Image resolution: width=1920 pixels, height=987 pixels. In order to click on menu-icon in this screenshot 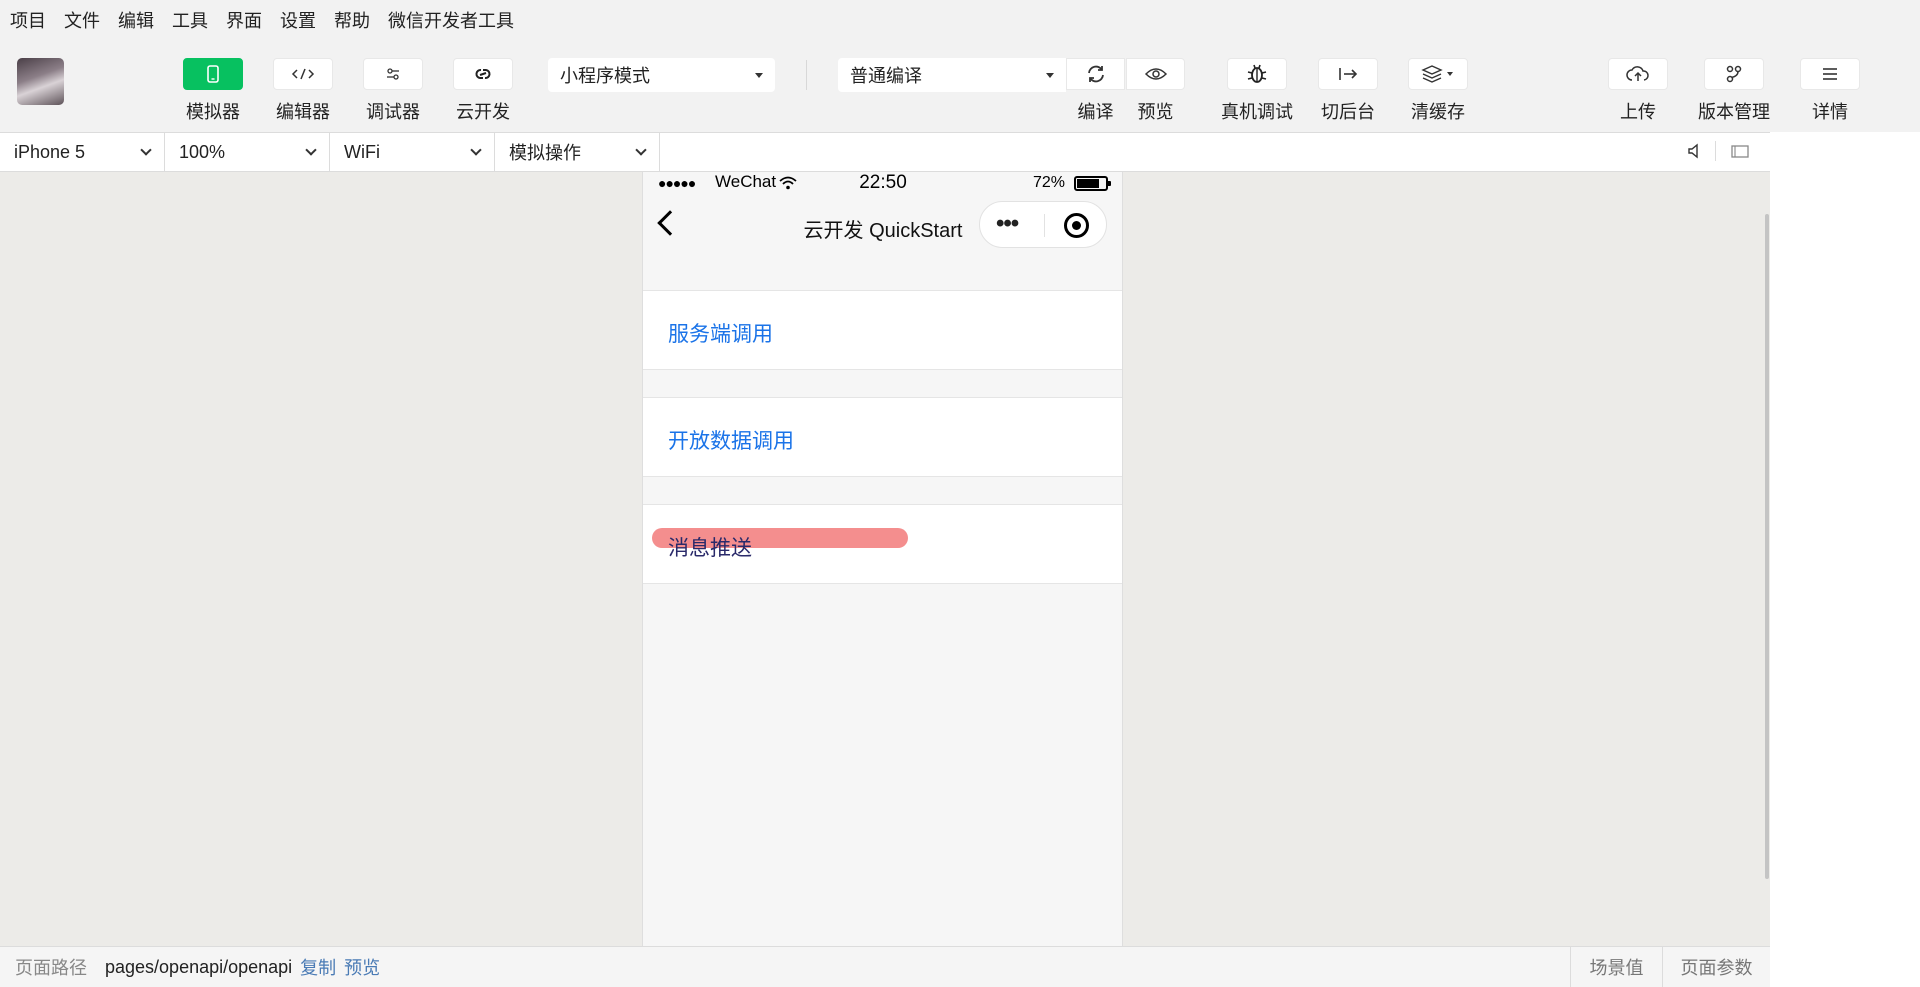, I will do `click(1830, 74)`.